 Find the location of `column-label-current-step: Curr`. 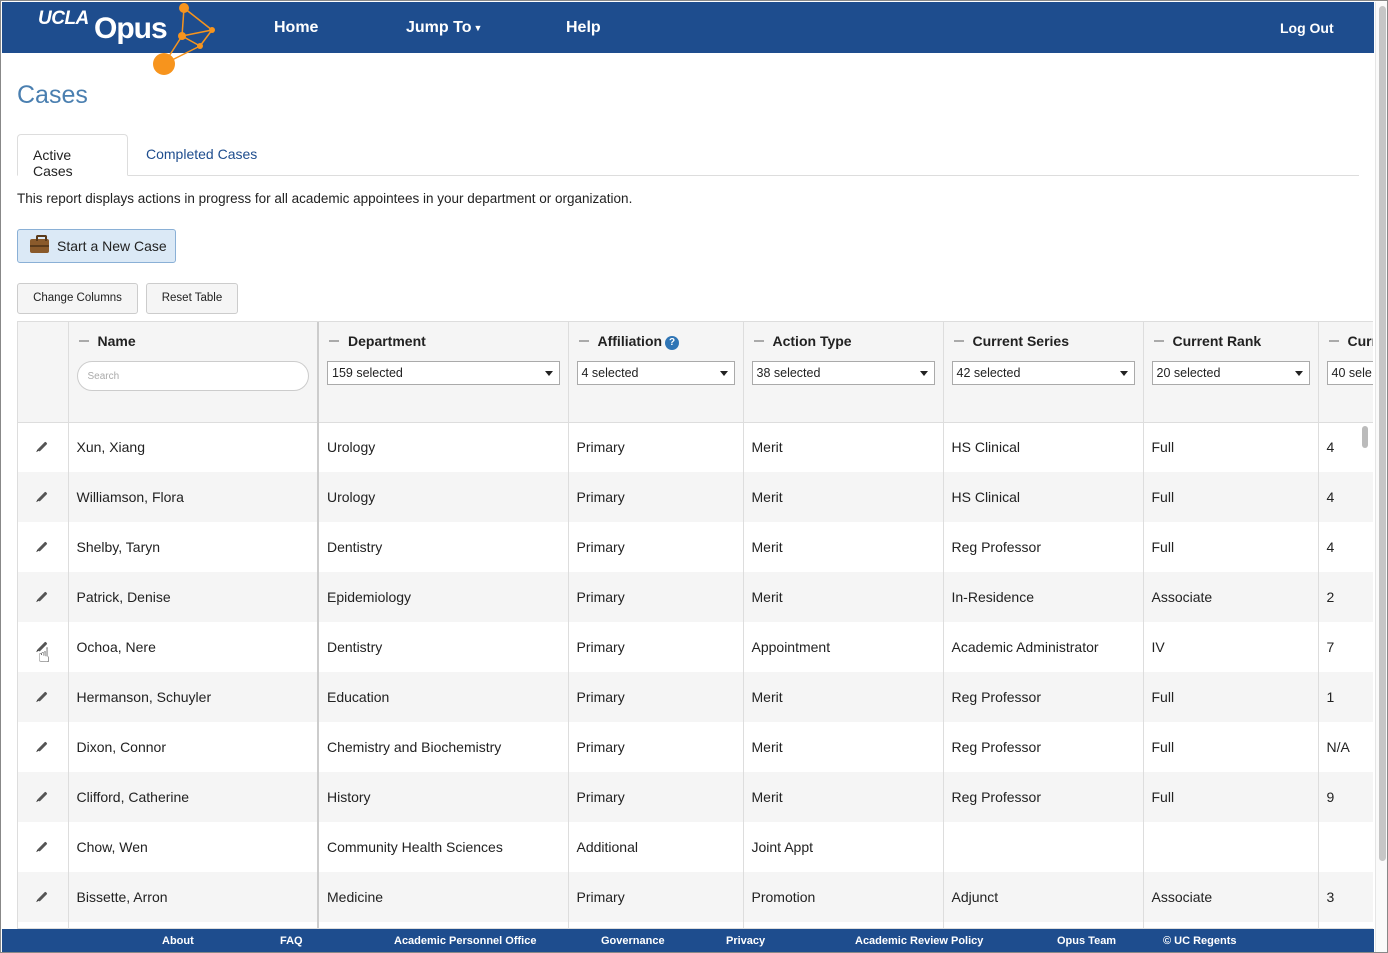

column-label-current-step: Curr is located at coordinates (1361, 341).